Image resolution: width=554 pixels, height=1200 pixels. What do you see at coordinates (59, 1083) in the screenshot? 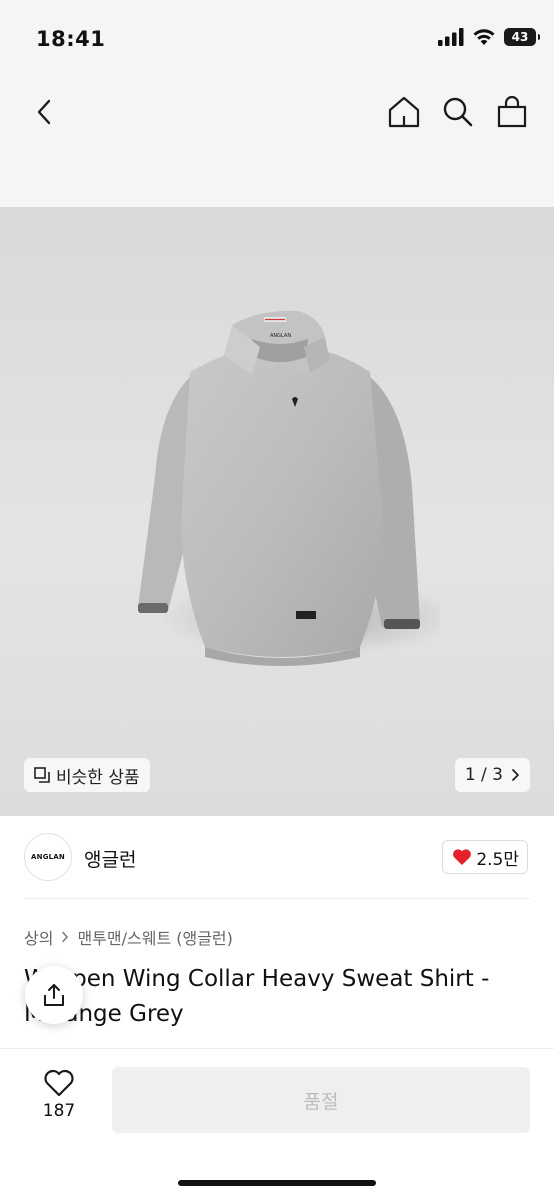
I see `heart-outline-icon` at bounding box center [59, 1083].